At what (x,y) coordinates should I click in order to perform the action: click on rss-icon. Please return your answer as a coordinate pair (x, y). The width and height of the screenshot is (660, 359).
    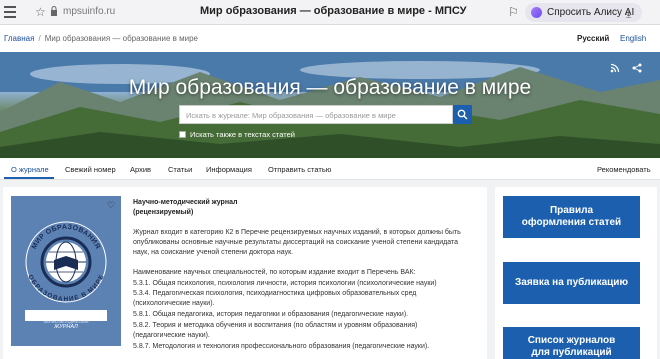
    Looking at the image, I should click on (615, 68).